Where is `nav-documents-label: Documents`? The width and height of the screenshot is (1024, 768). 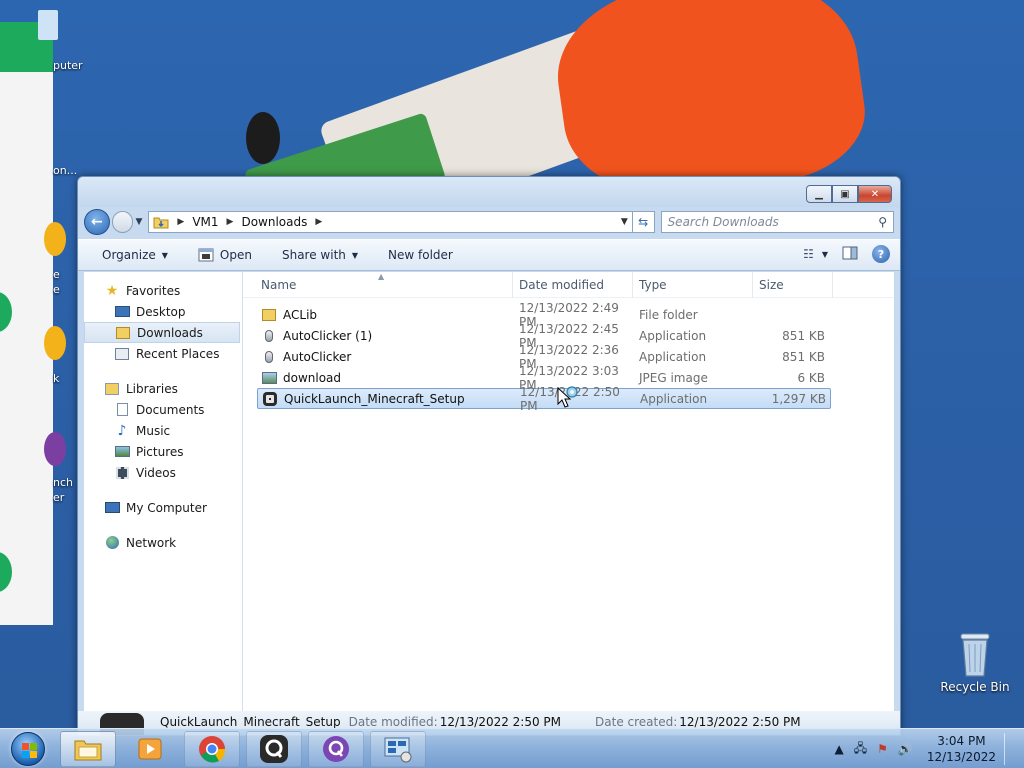
nav-documents-label: Documents is located at coordinates (170, 409).